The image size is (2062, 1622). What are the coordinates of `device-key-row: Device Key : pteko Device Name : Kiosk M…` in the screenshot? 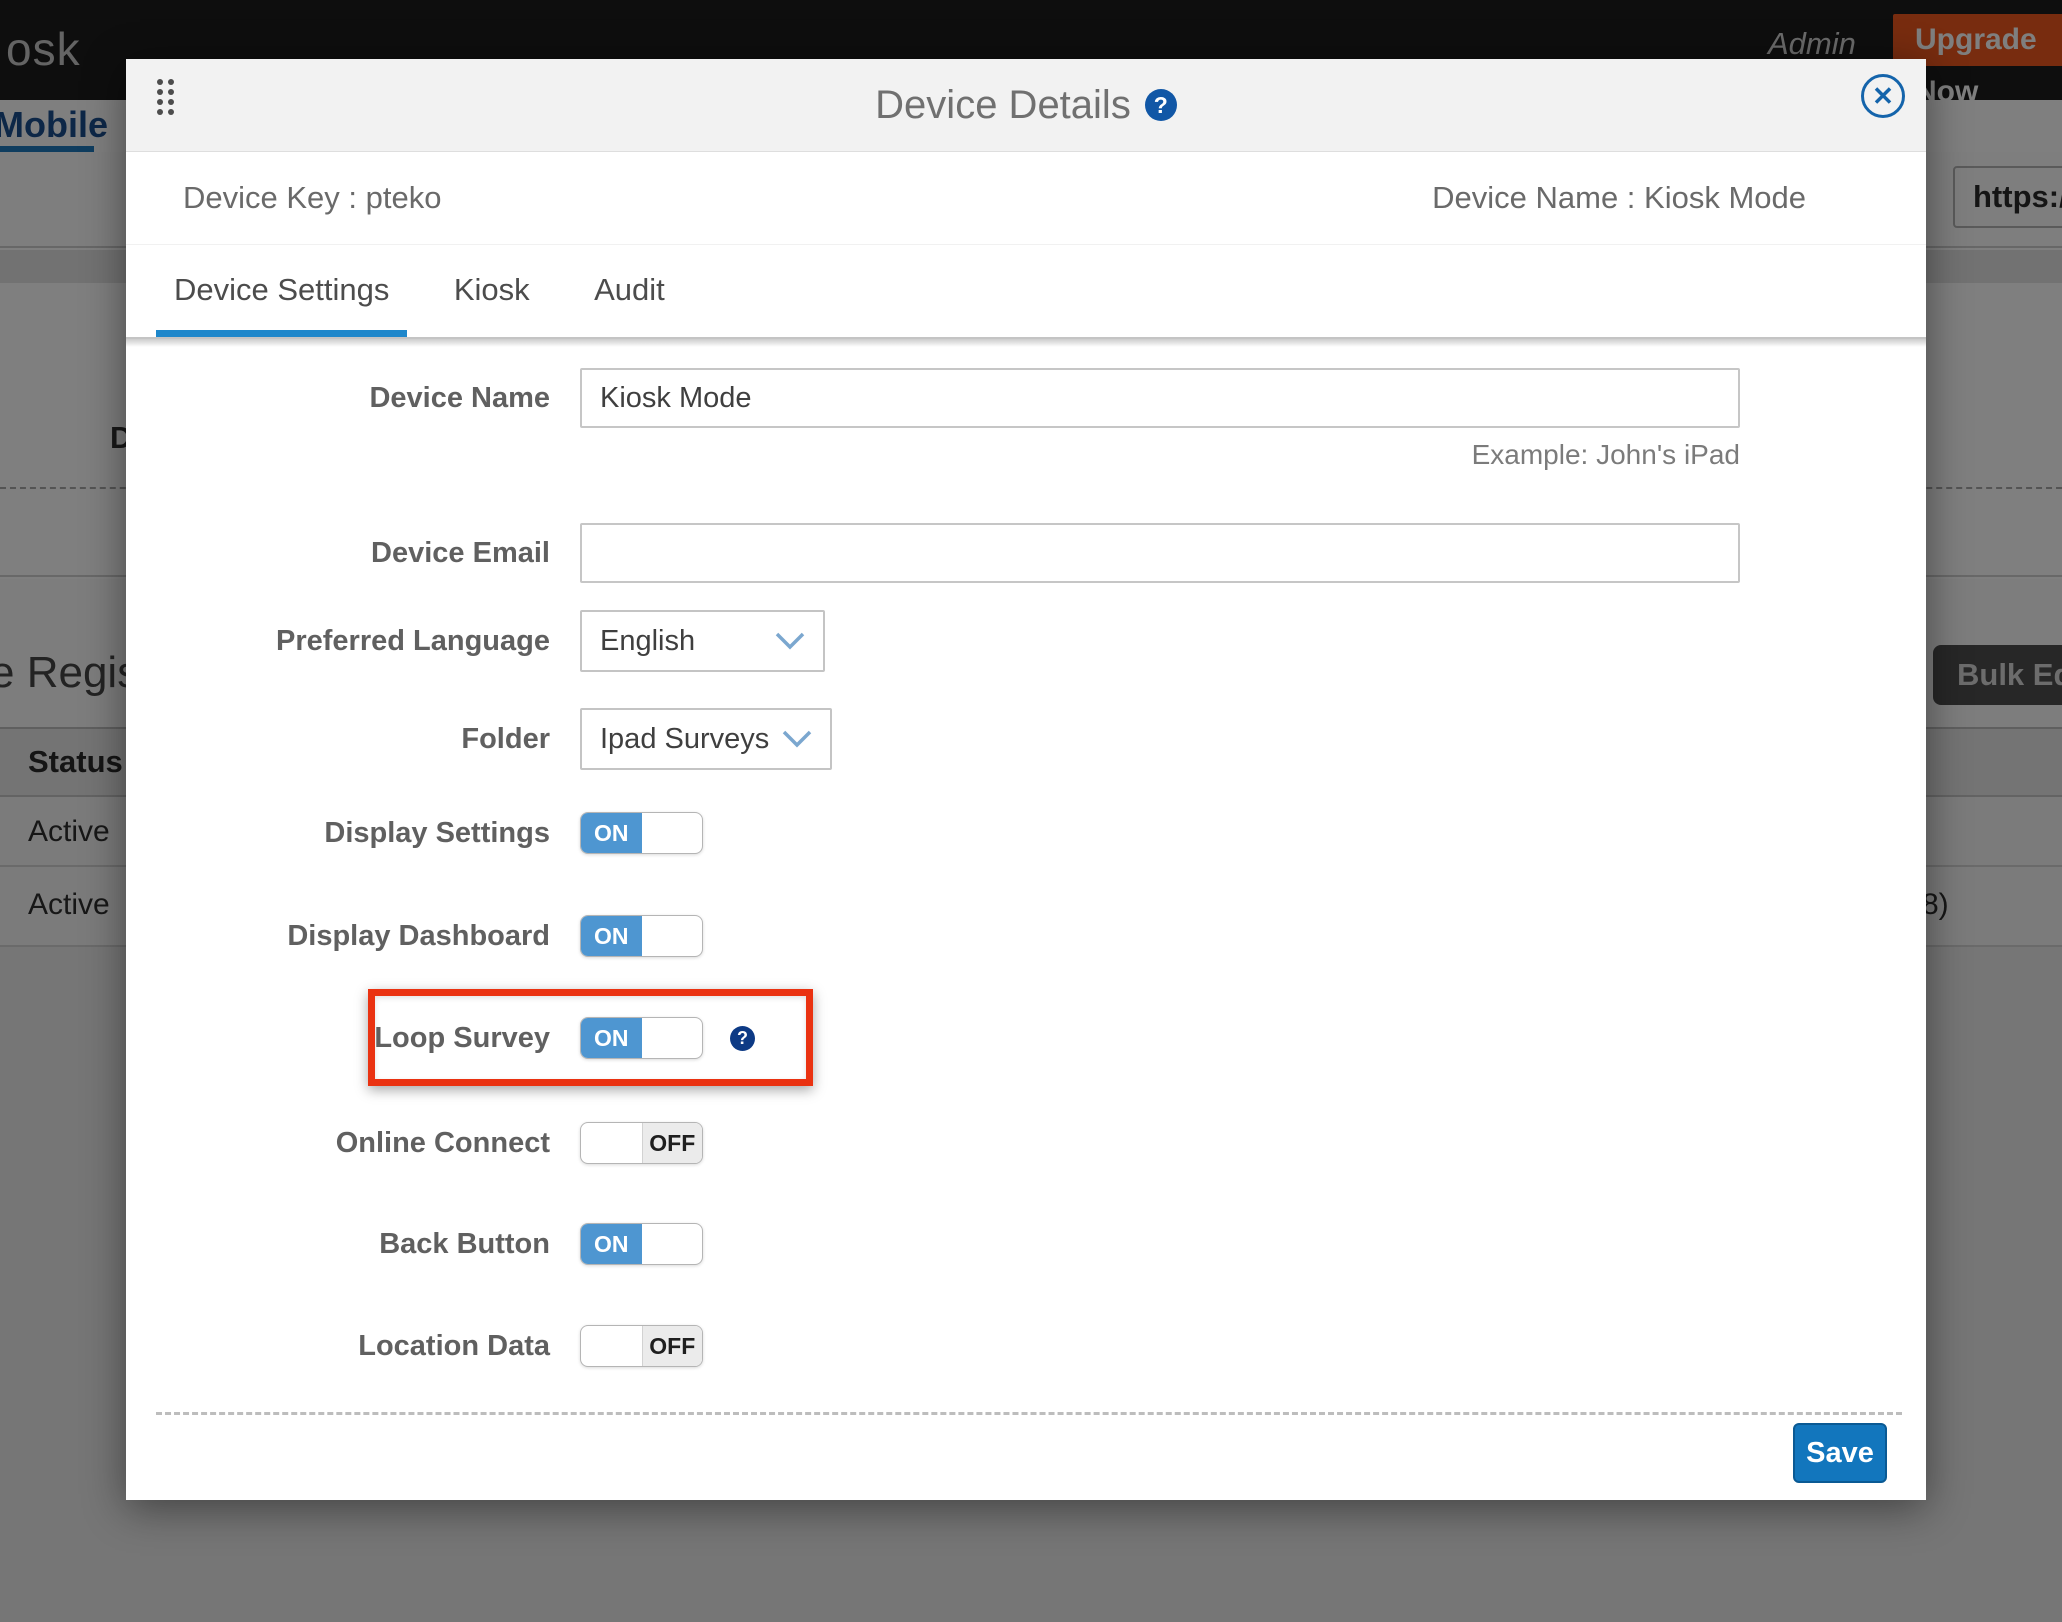 It's located at (1026, 198).